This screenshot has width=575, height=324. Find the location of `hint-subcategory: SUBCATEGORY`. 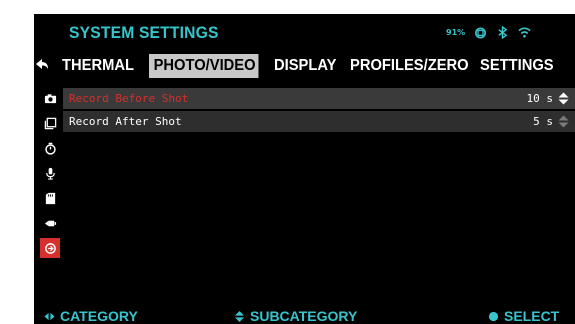

hint-subcategory: SUBCATEGORY is located at coordinates (295, 316).